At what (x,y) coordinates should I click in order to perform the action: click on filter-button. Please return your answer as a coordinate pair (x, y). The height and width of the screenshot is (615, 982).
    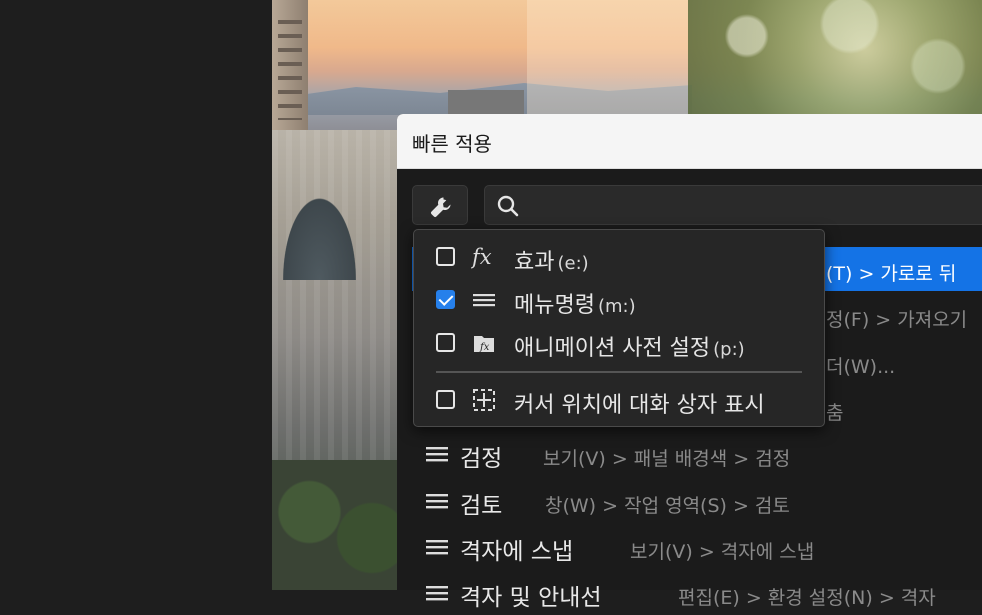
    Looking at the image, I should click on (440, 205).